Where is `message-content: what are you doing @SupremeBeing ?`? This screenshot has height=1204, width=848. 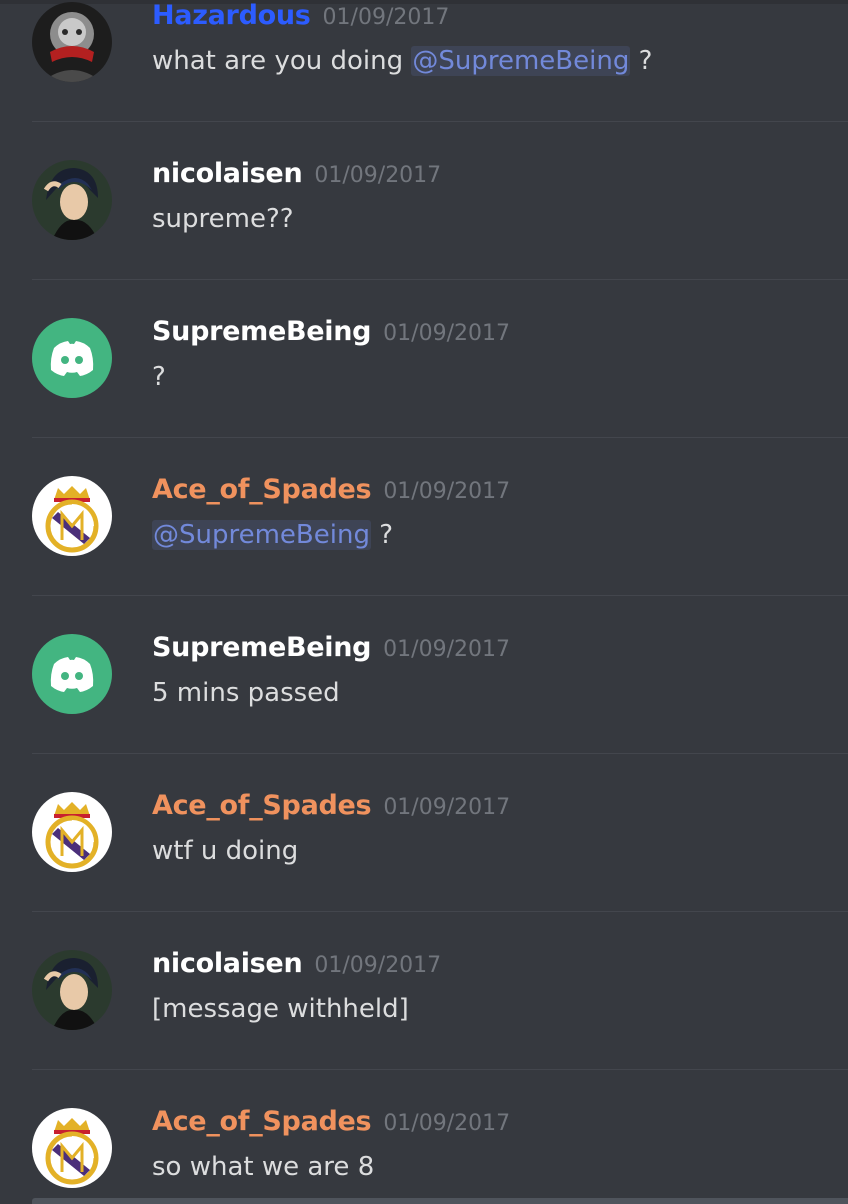 message-content: what are you doing @SupremeBeing ? is located at coordinates (402, 61).